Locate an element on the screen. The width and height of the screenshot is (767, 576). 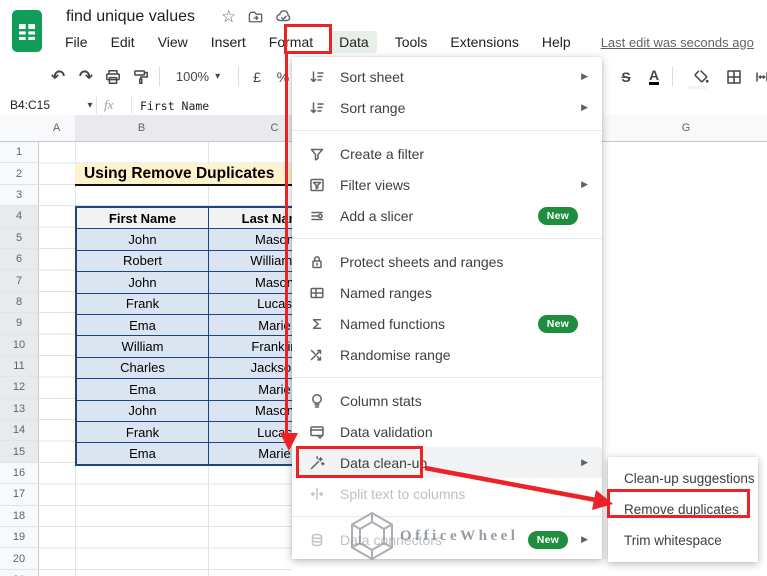
menu-separator is located at coordinates (447, 377).